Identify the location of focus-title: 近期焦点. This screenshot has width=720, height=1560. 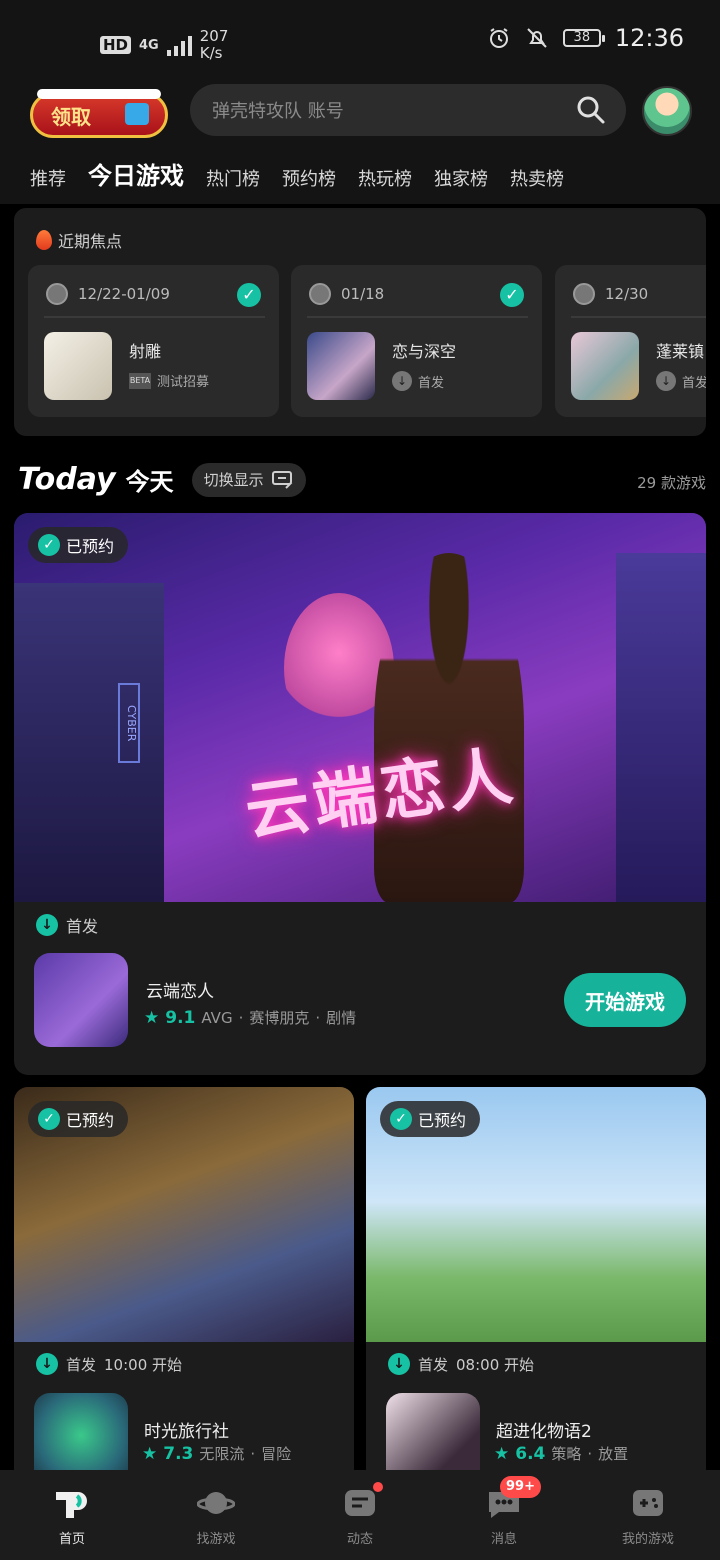
(79, 240).